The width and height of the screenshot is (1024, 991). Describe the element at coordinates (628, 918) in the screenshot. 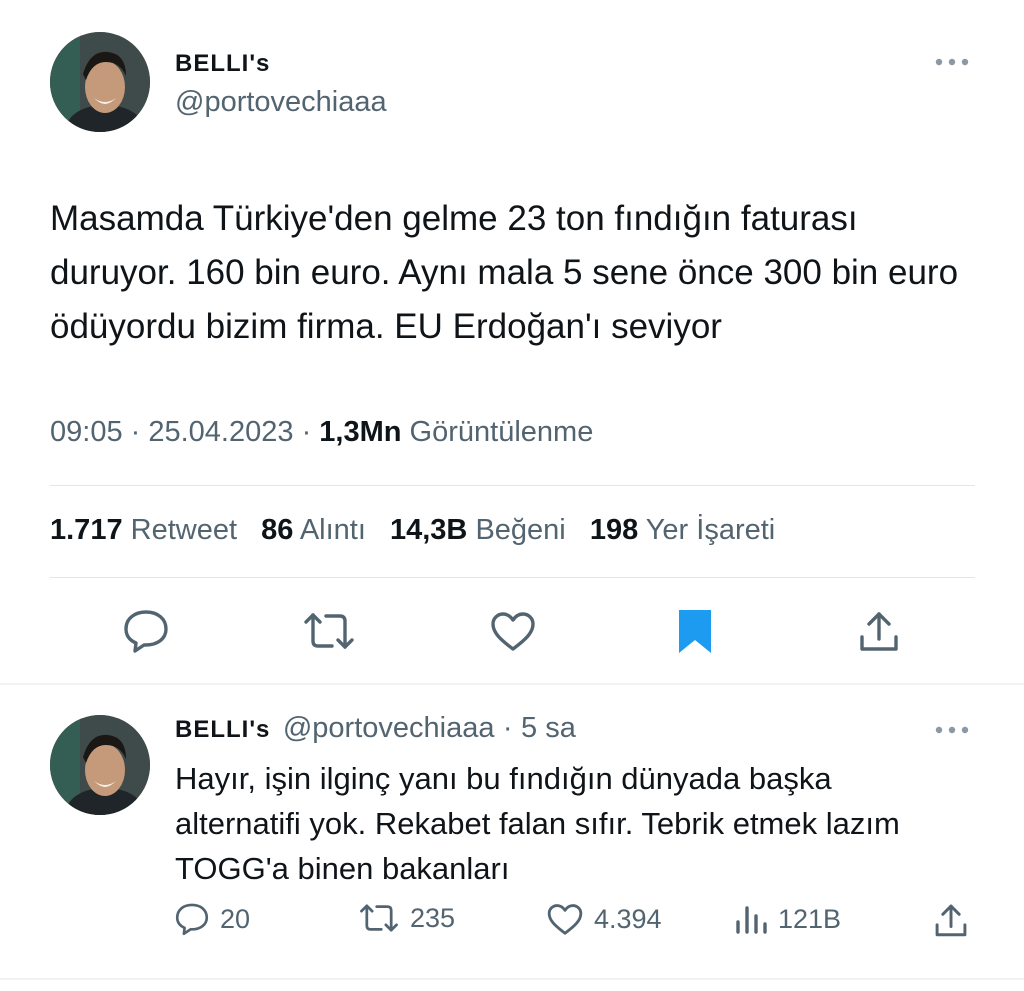

I see `like-count: 4.394` at that location.